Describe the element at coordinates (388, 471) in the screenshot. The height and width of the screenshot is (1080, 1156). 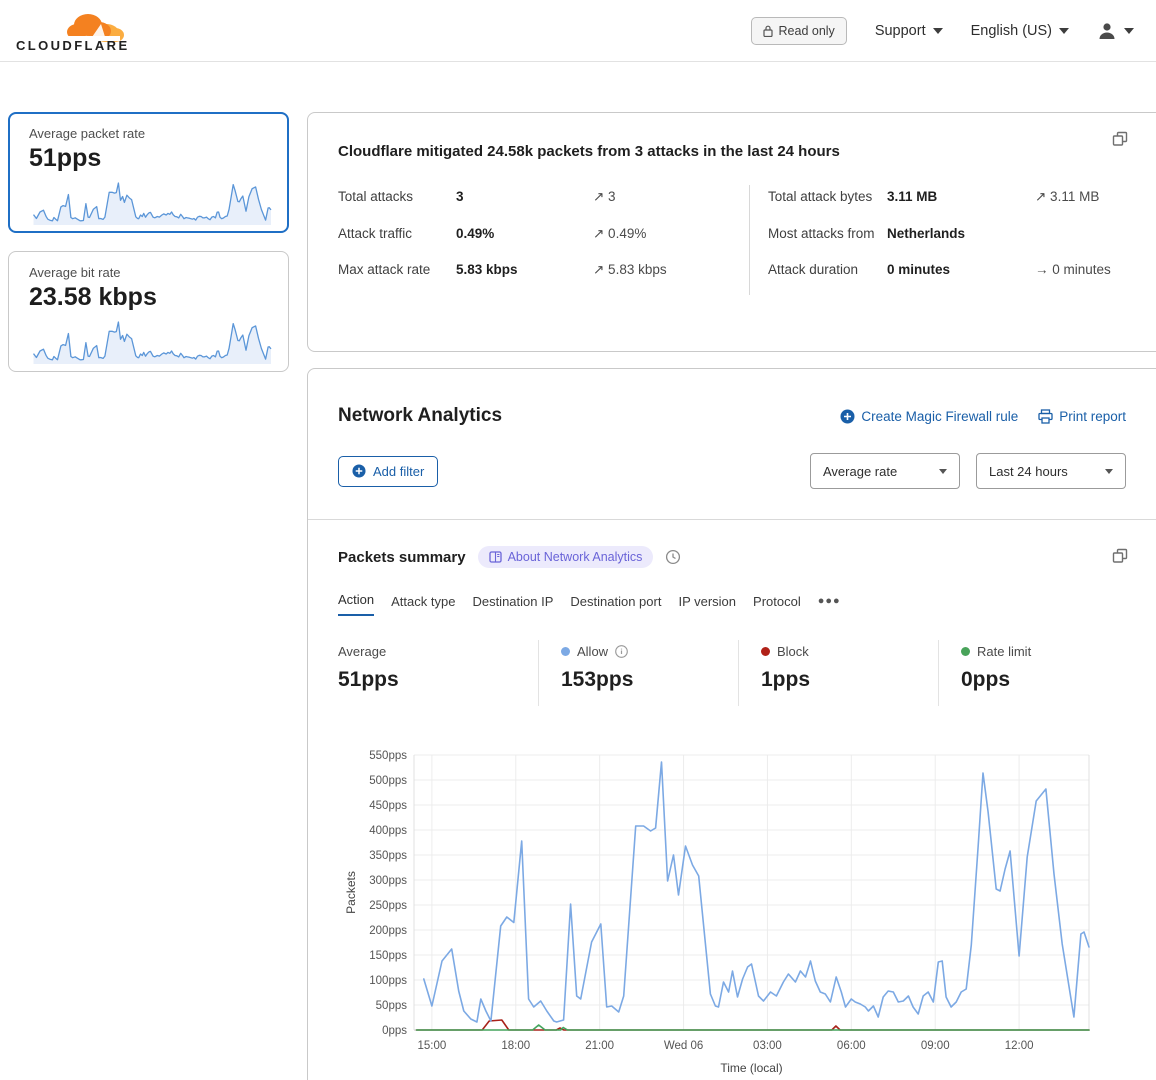
I see `add-filter-button: Add filter` at that location.